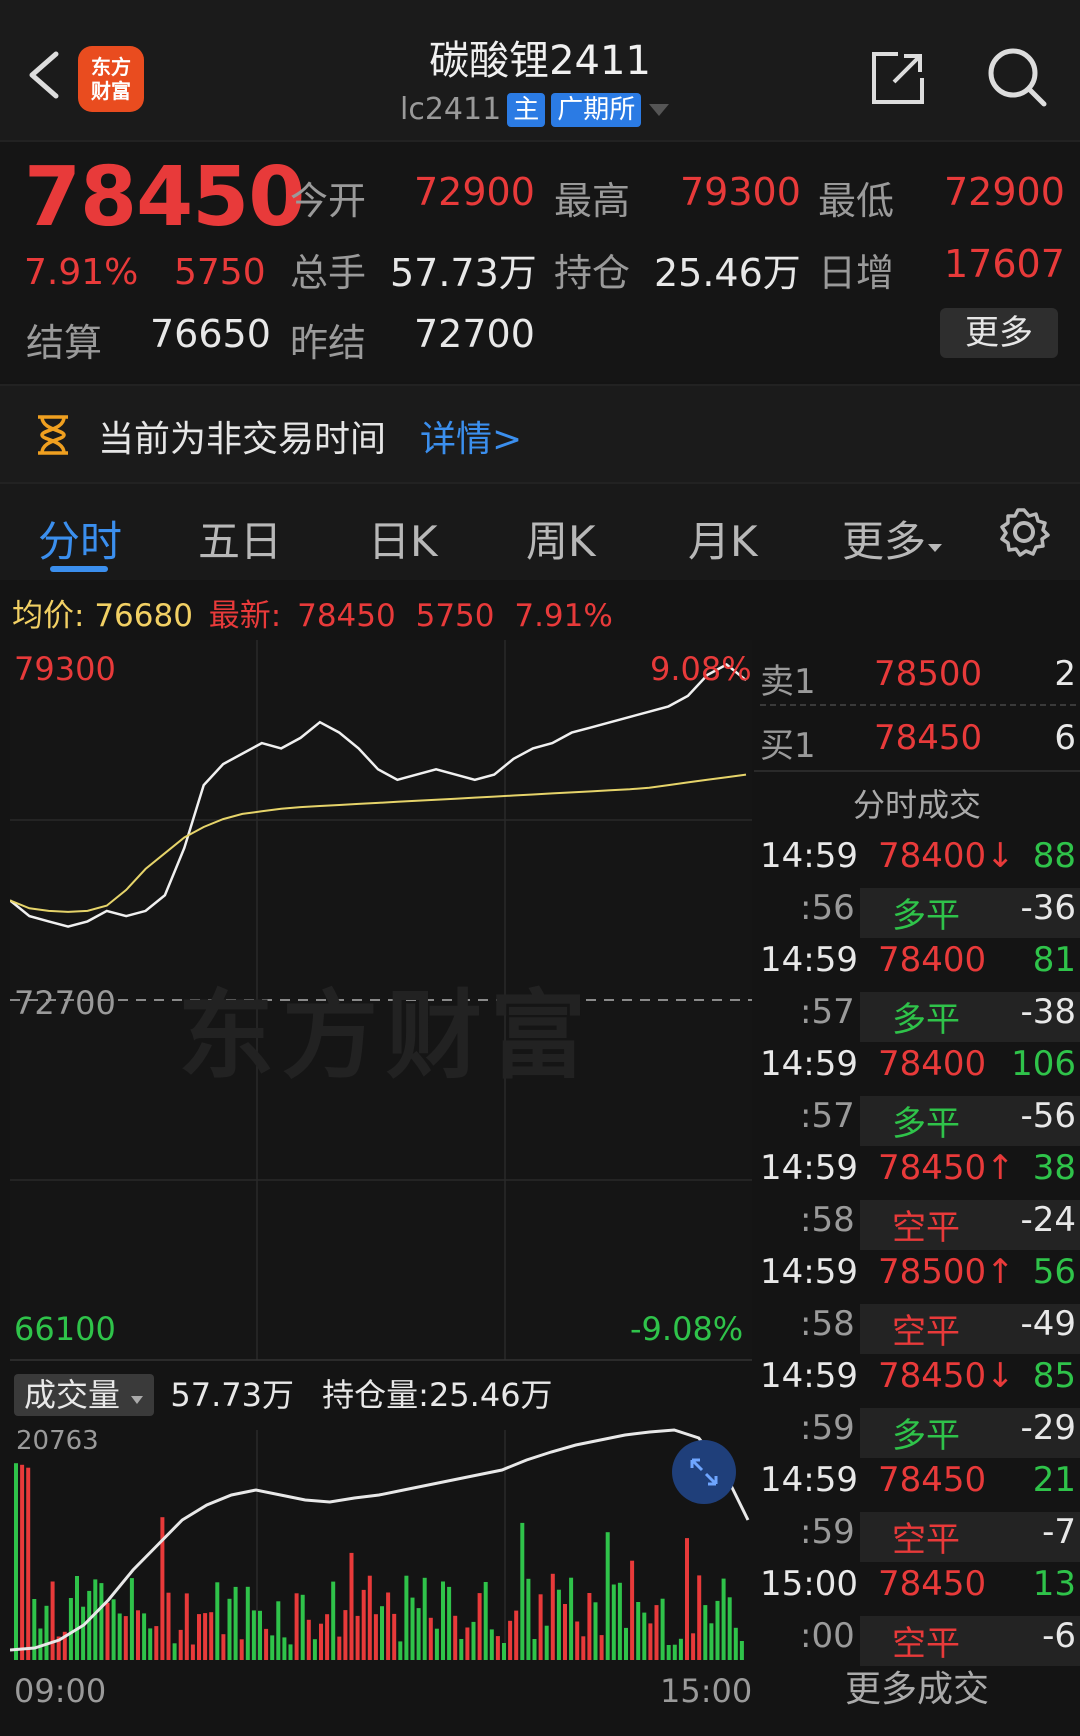  I want to click on tick-sub-row: :59 空平 -7, so click(917, 1537).